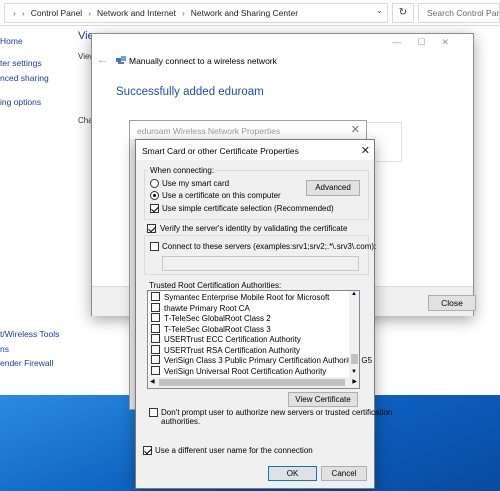 Image resolution: width=500 pixels, height=491 pixels. Describe the element at coordinates (180, 421) in the screenshot. I see `dont-prompt-label-line2: authorities.` at that location.